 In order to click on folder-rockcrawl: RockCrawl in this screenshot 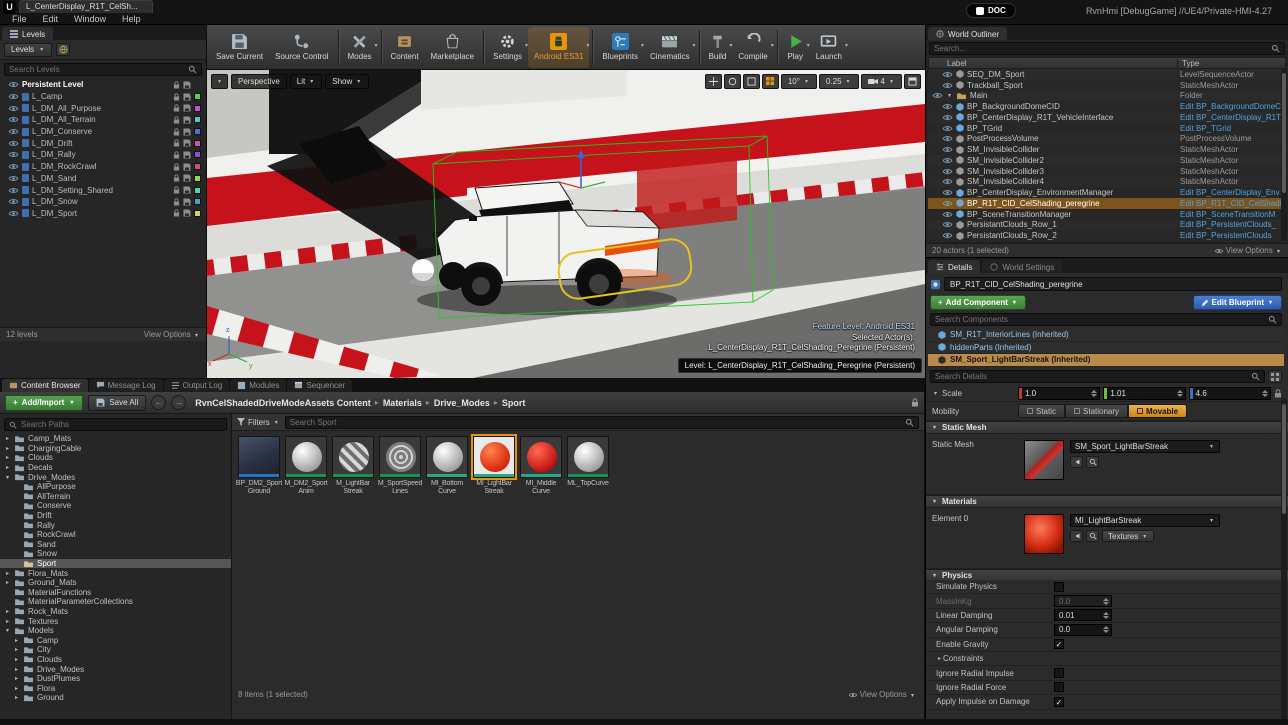, I will do `click(115, 535)`.